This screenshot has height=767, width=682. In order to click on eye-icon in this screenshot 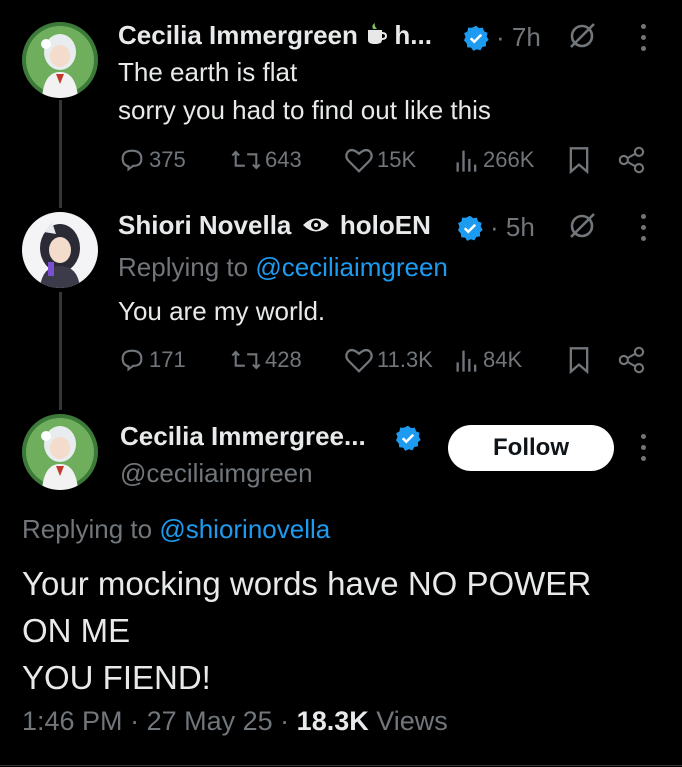, I will do `click(316, 227)`.